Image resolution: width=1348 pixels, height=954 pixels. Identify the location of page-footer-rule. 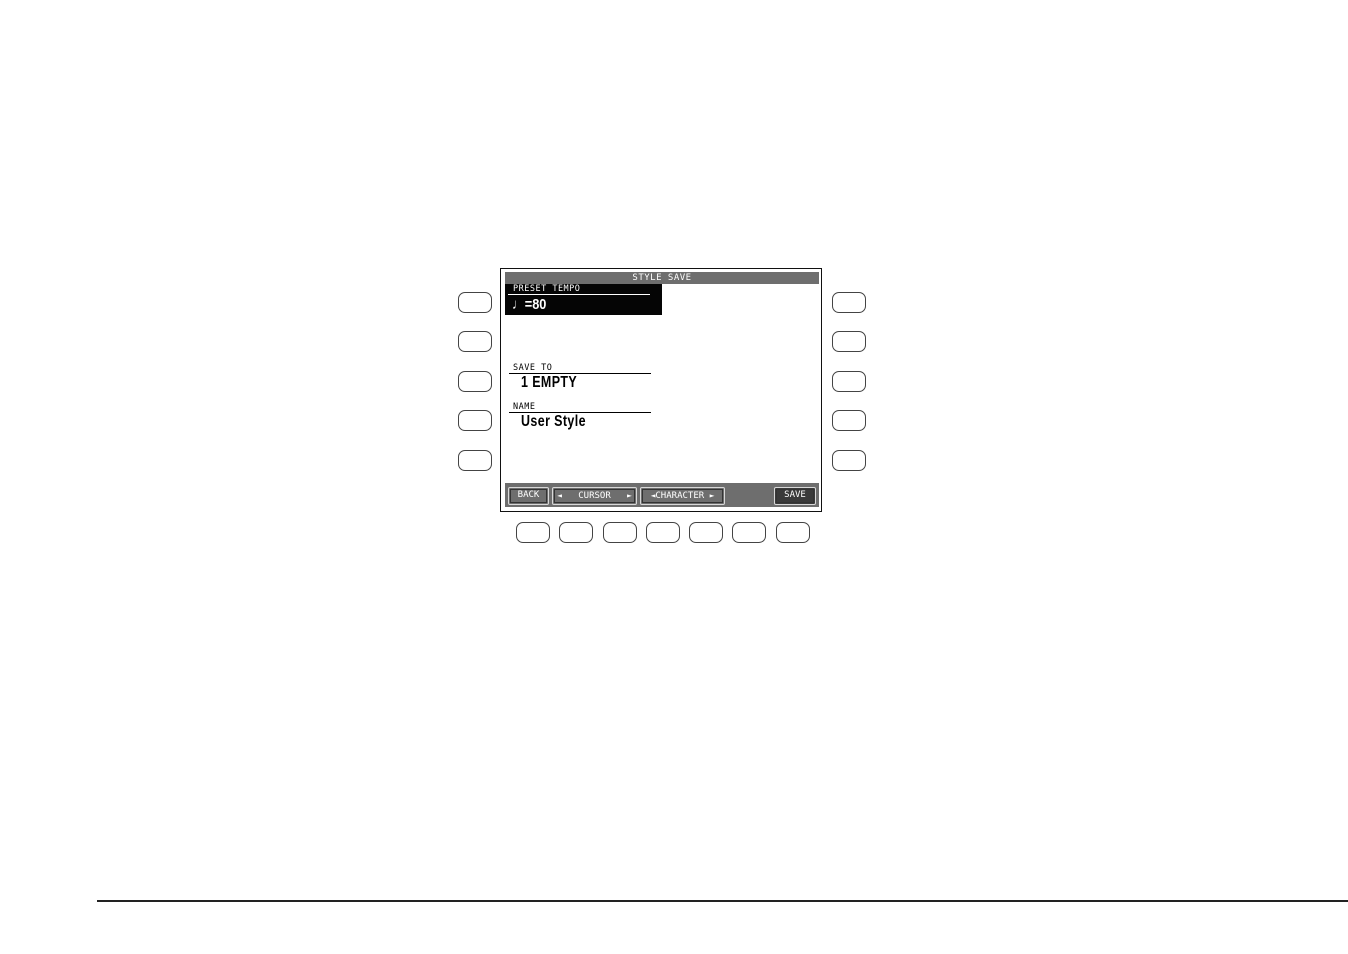
(722, 901).